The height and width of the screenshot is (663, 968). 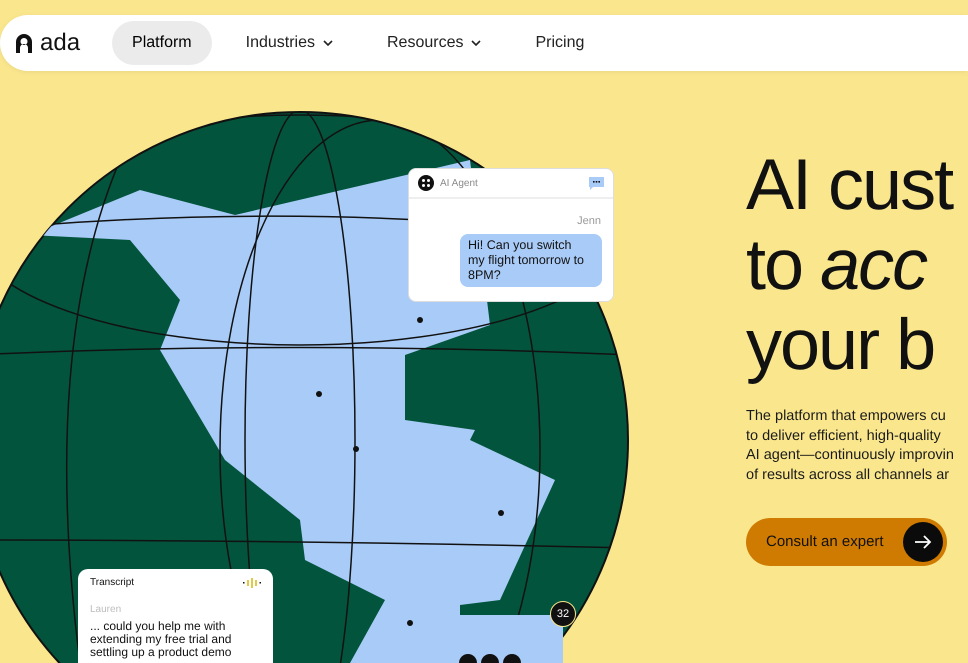 I want to click on description-line: of results across all channels ar, so click(x=848, y=475).